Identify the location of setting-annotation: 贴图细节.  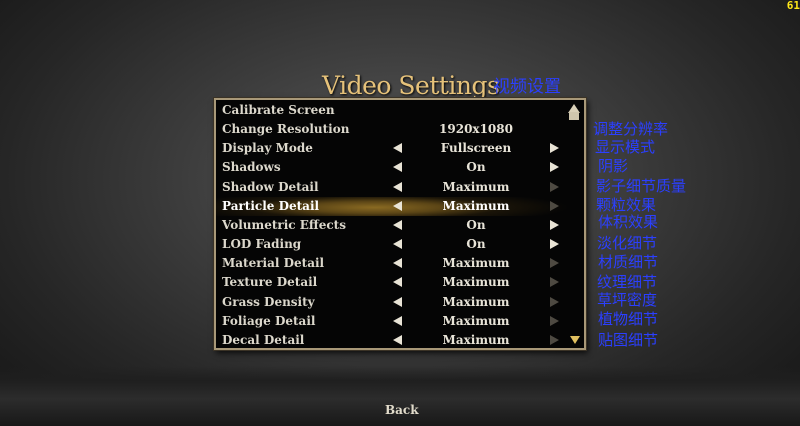
(628, 340).